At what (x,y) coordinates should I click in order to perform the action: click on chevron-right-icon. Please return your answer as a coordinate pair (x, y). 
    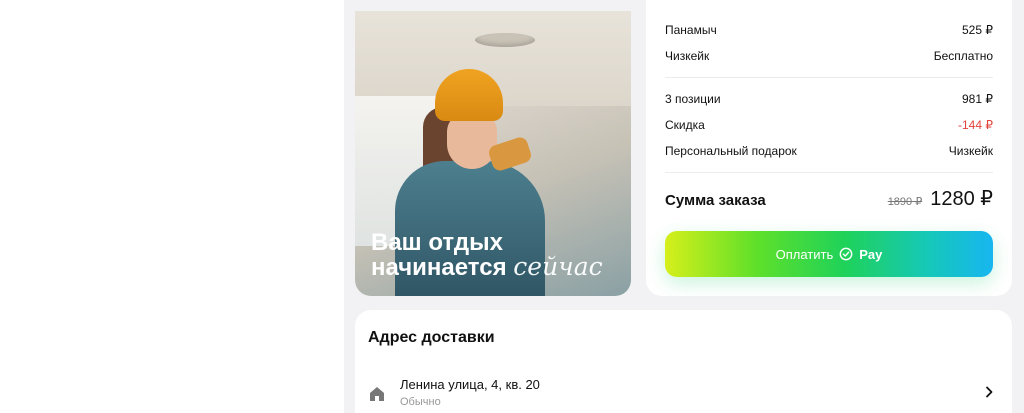
    Looking at the image, I should click on (989, 392).